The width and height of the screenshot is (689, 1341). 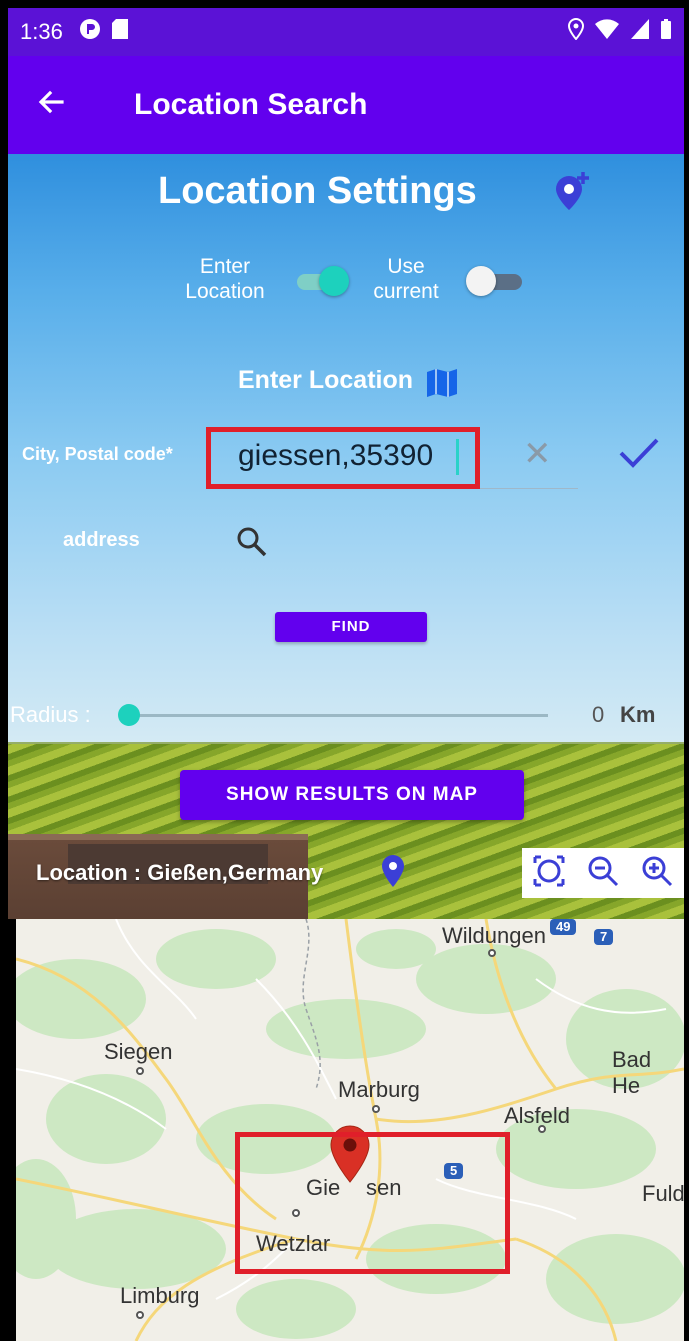 What do you see at coordinates (393, 873) in the screenshot?
I see `location-pin-icon` at bounding box center [393, 873].